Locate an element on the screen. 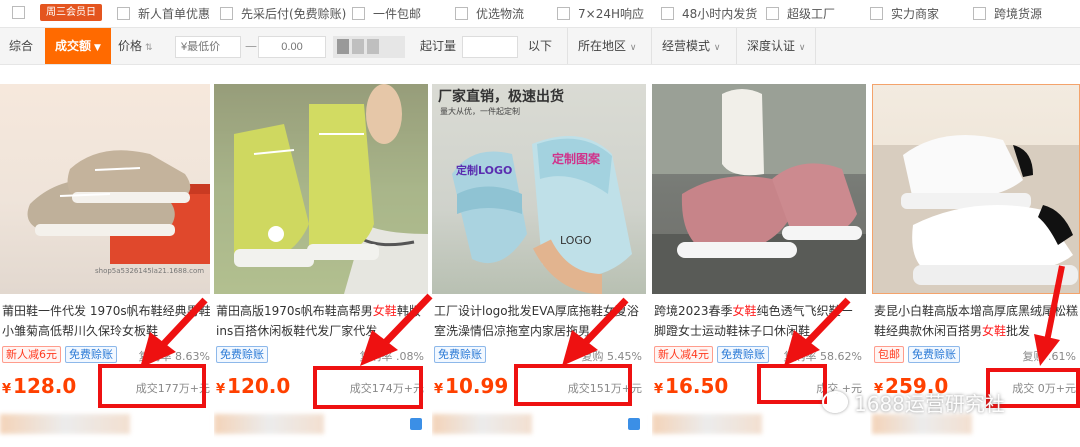 The width and height of the screenshot is (1080, 447). wechat-icon is located at coordinates (835, 402).